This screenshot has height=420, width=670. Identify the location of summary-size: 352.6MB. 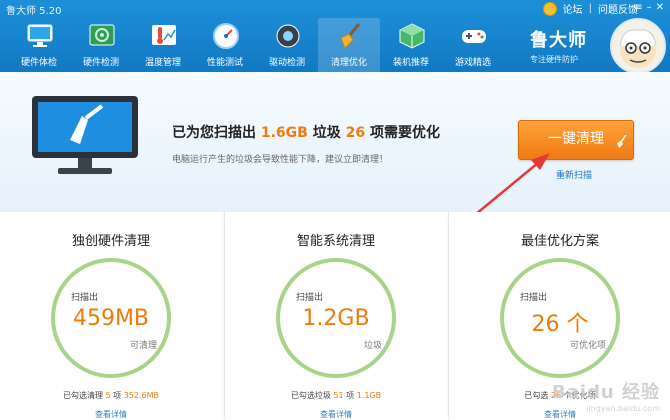
(141, 395).